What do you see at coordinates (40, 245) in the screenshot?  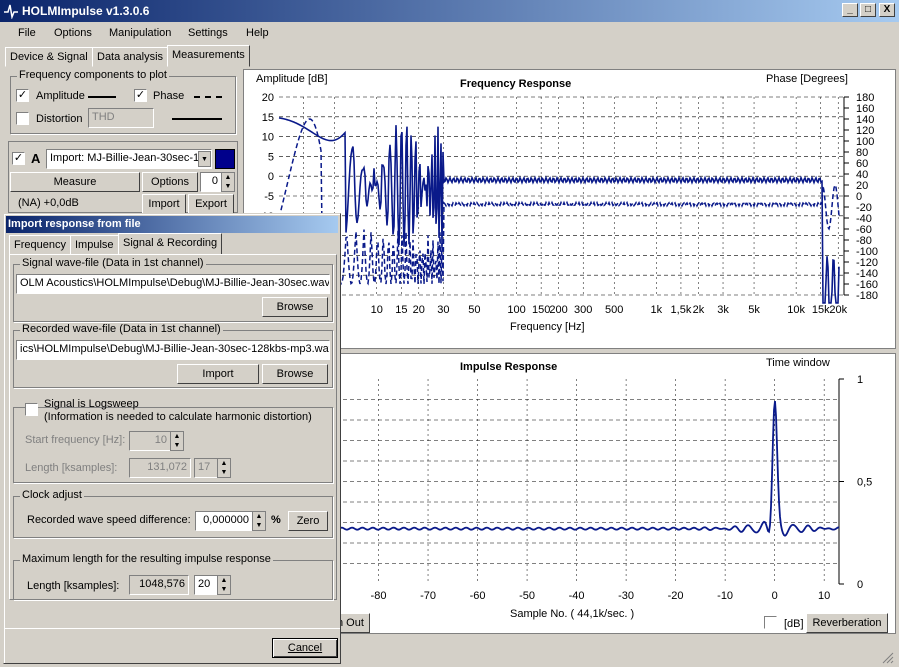 I see `dialog-tab-frequency: Frequency` at bounding box center [40, 245].